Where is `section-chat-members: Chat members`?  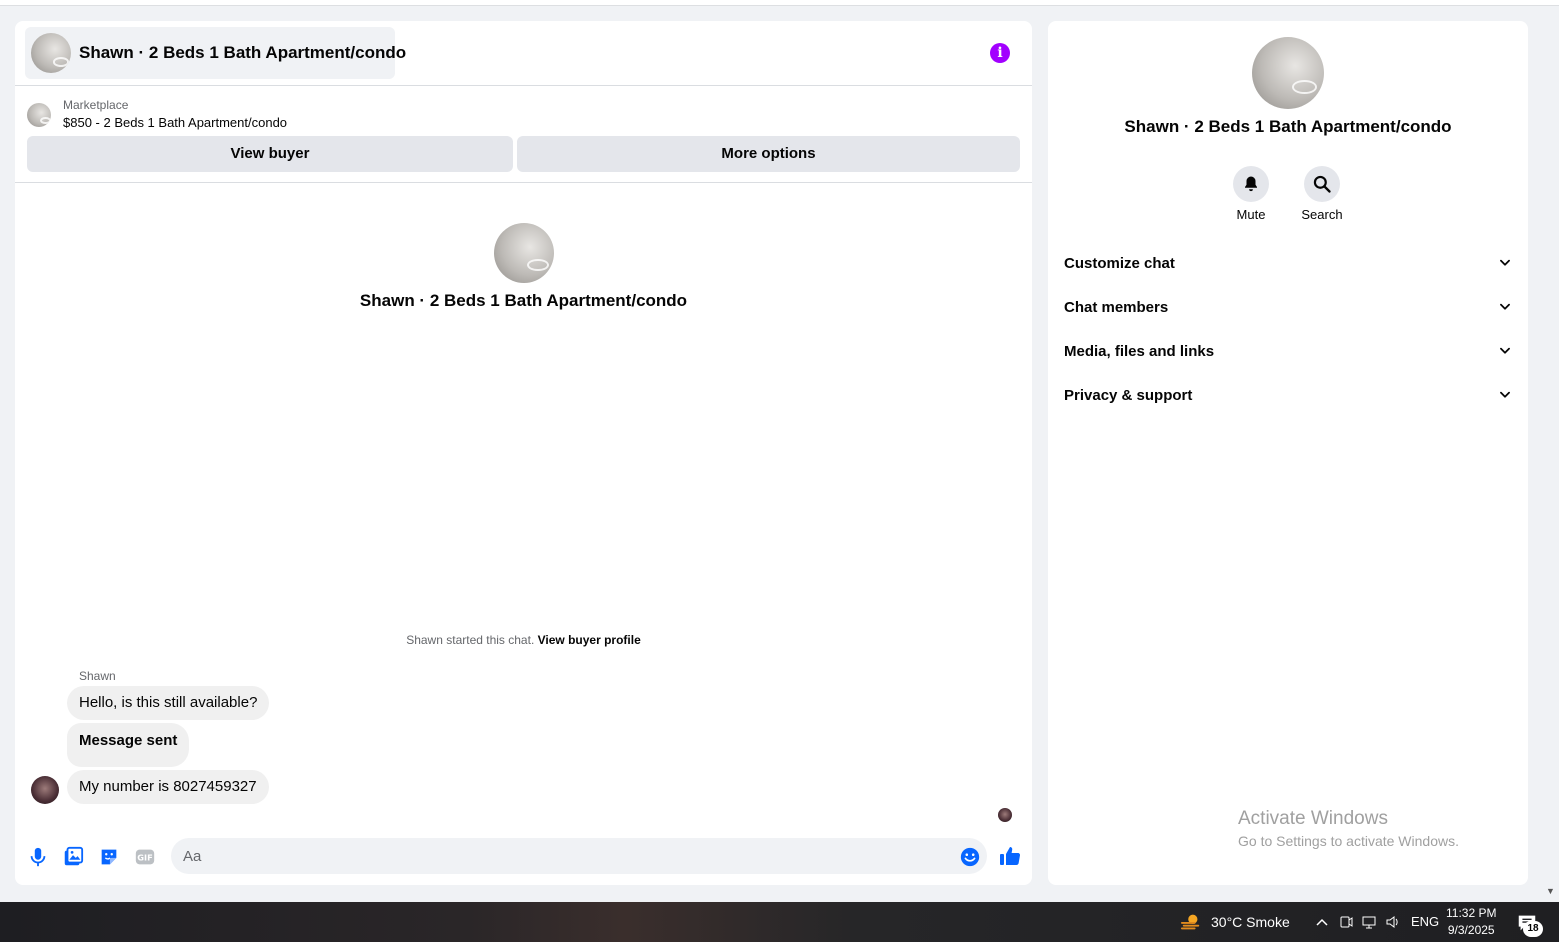
section-chat-members: Chat members is located at coordinates (1288, 307).